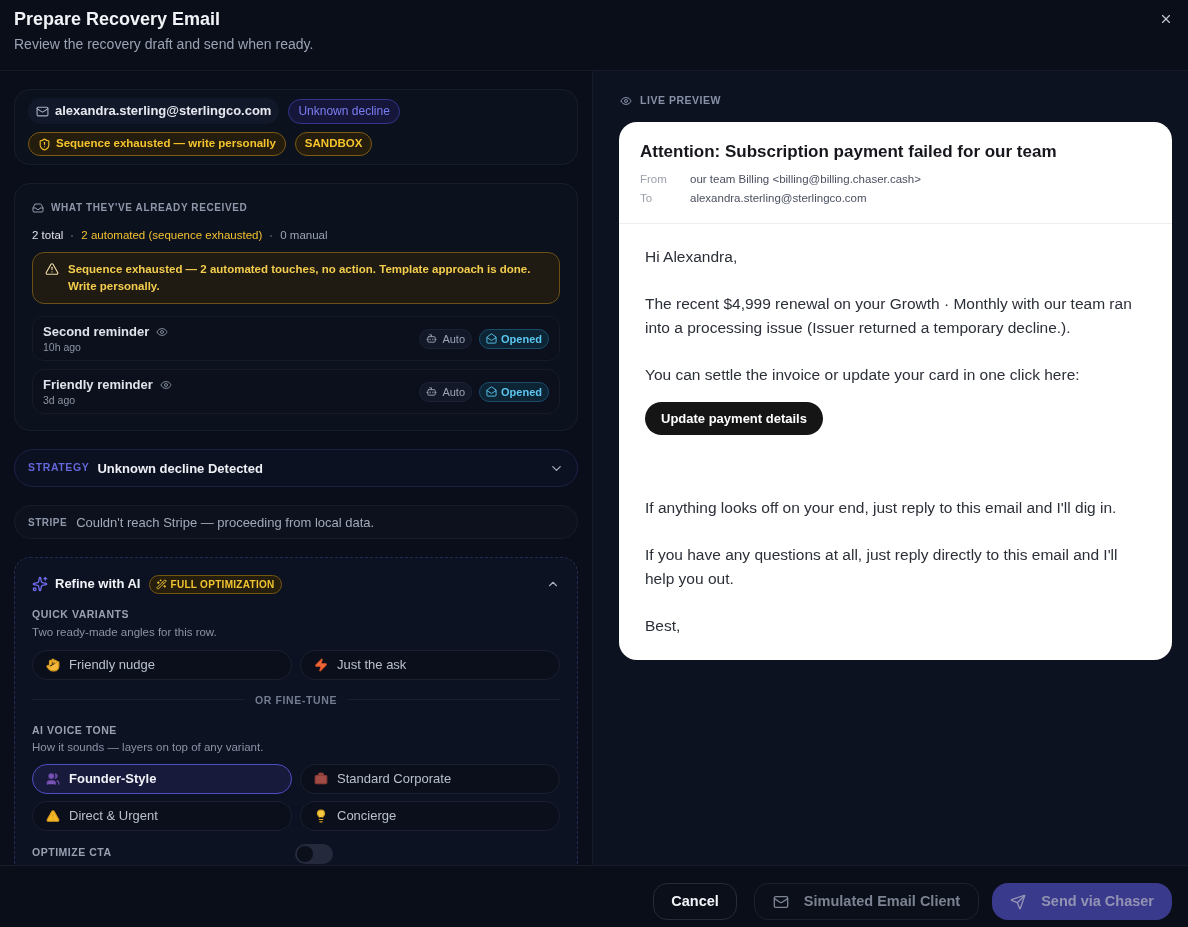 The image size is (1188, 927). Describe the element at coordinates (166, 144) in the screenshot. I see `tag-label: Sequence exhausted — write personally` at that location.